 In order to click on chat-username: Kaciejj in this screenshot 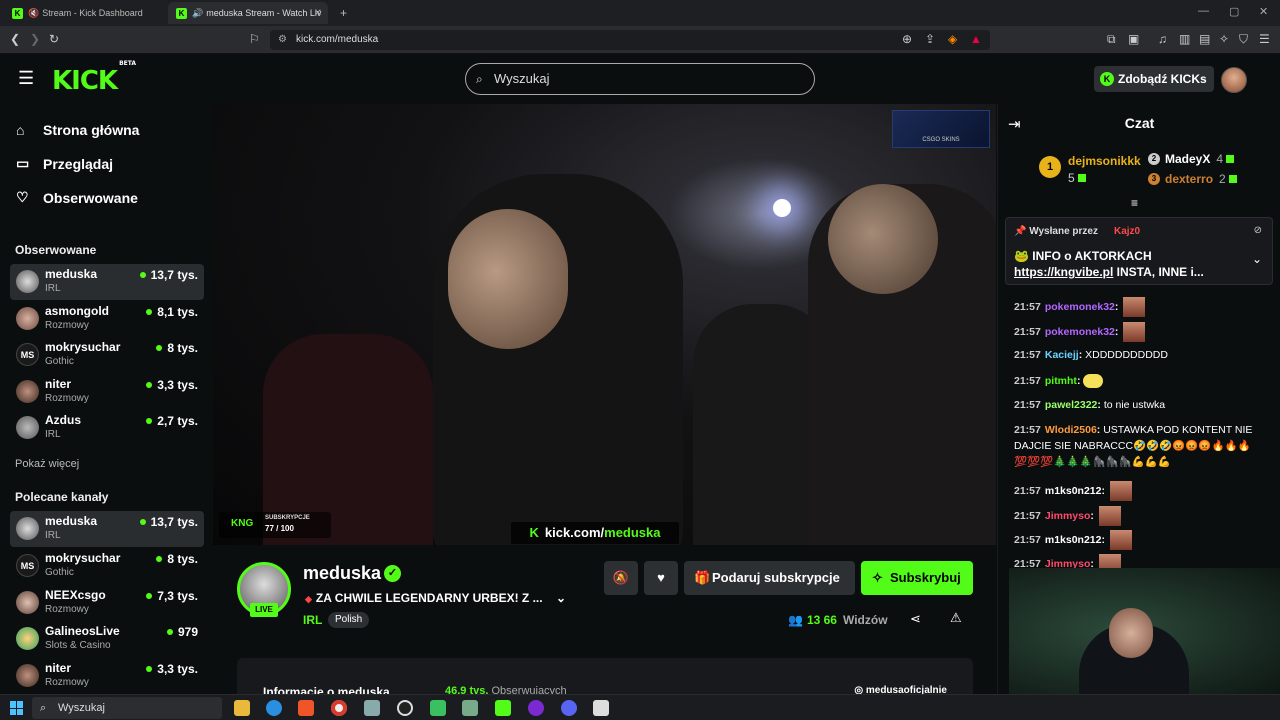, I will do `click(1062, 355)`.